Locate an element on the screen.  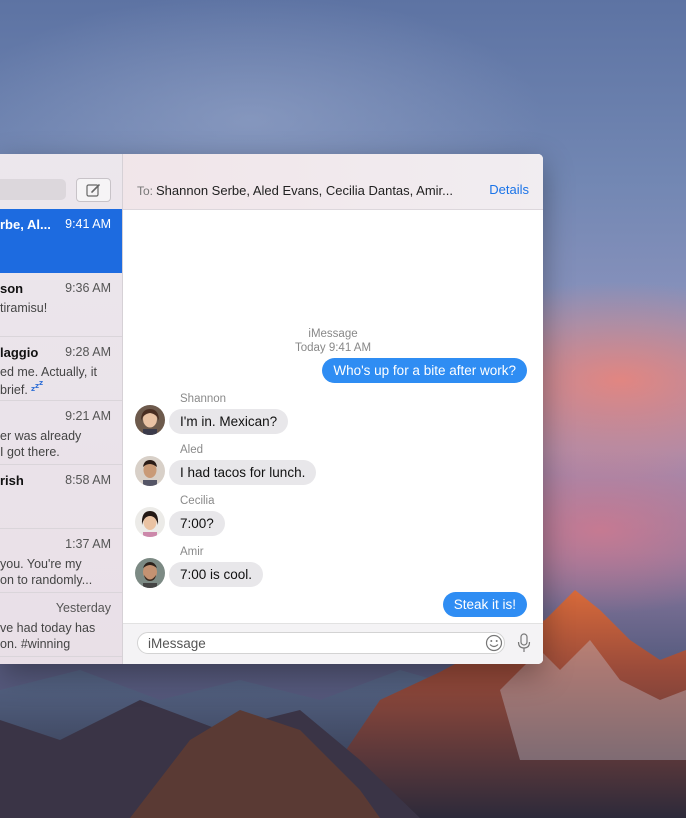
preview-line: brief. is located at coordinates (14, 390).